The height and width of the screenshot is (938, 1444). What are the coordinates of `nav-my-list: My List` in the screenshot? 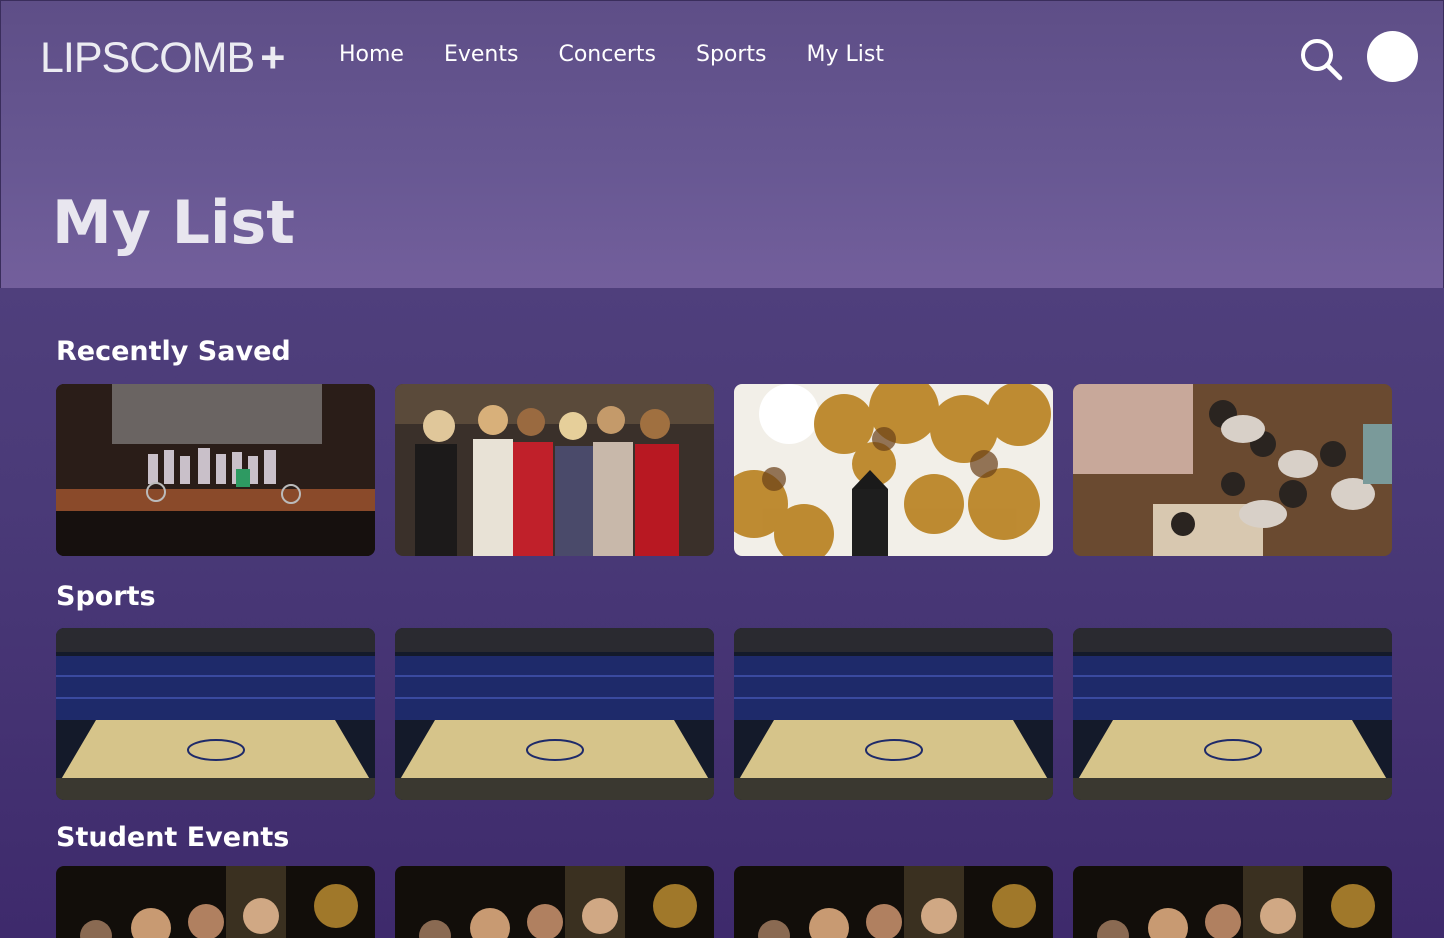 It's located at (845, 54).